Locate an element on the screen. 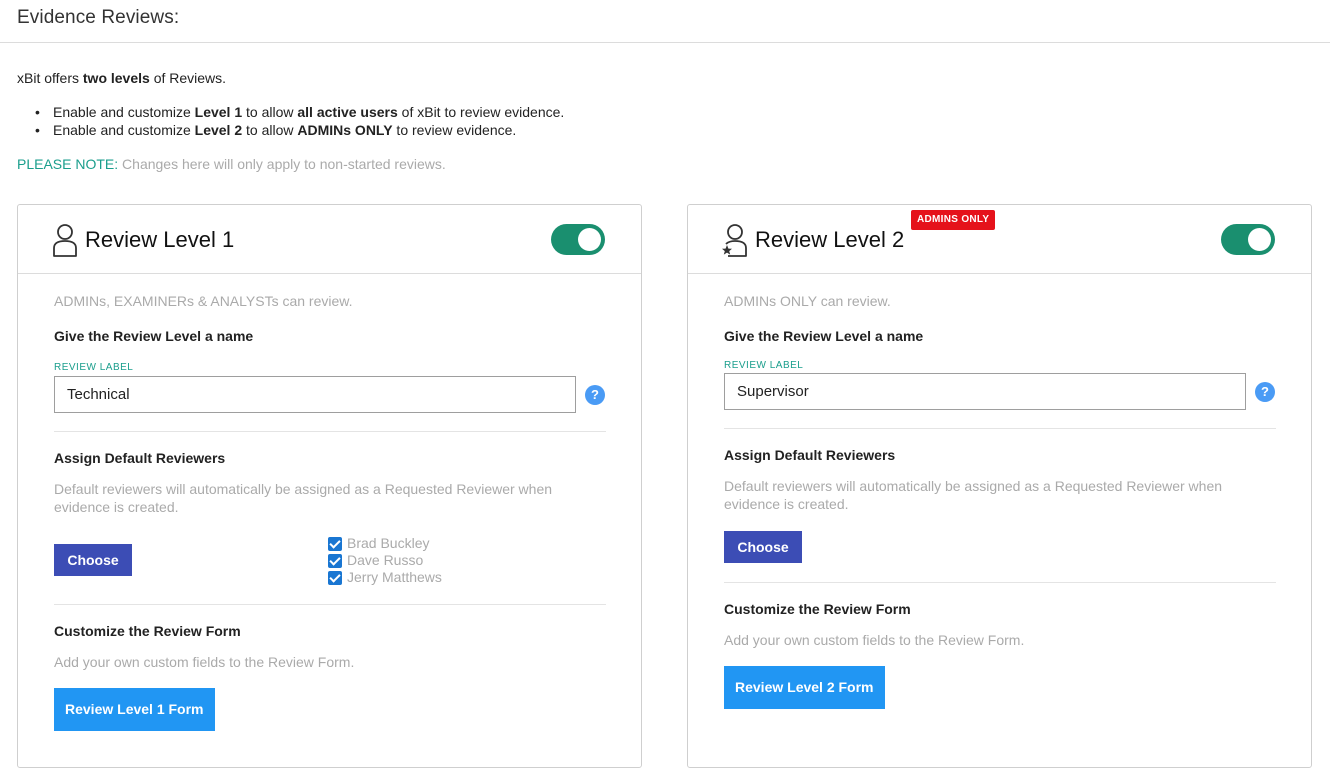  reviewer-name: Jerry Matthews is located at coordinates (394, 577).